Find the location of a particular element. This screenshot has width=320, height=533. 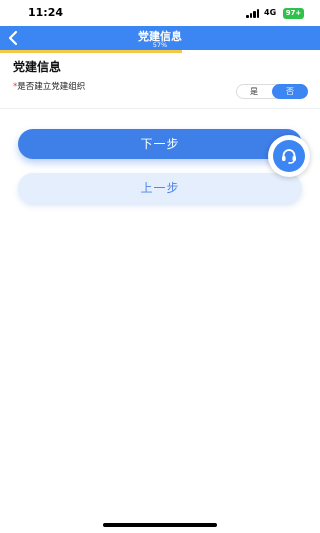

home-indicator is located at coordinates (160, 525).